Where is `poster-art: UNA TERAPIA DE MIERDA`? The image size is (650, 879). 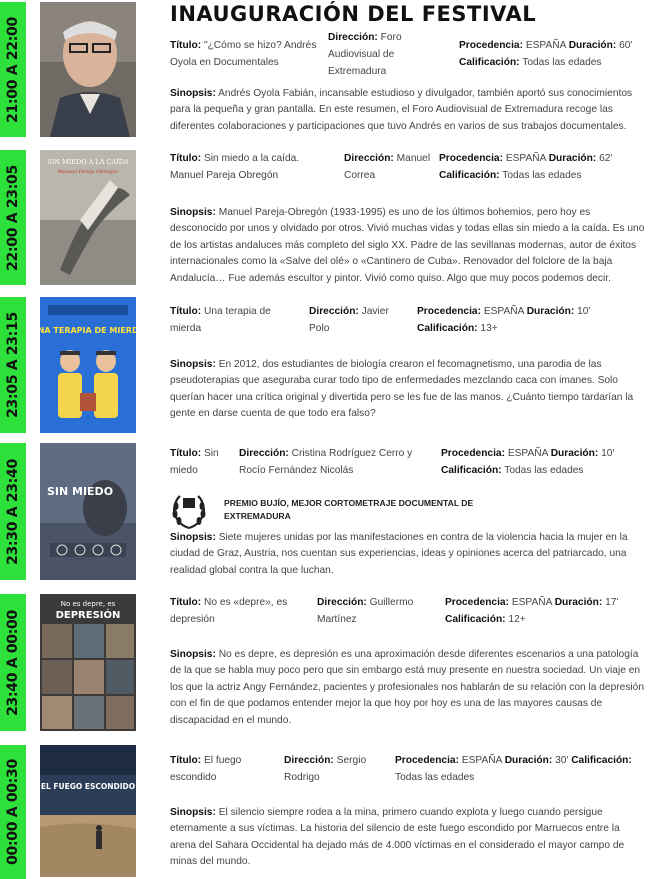
poster-art: UNA TERAPIA DE MIERDA is located at coordinates (88, 365).